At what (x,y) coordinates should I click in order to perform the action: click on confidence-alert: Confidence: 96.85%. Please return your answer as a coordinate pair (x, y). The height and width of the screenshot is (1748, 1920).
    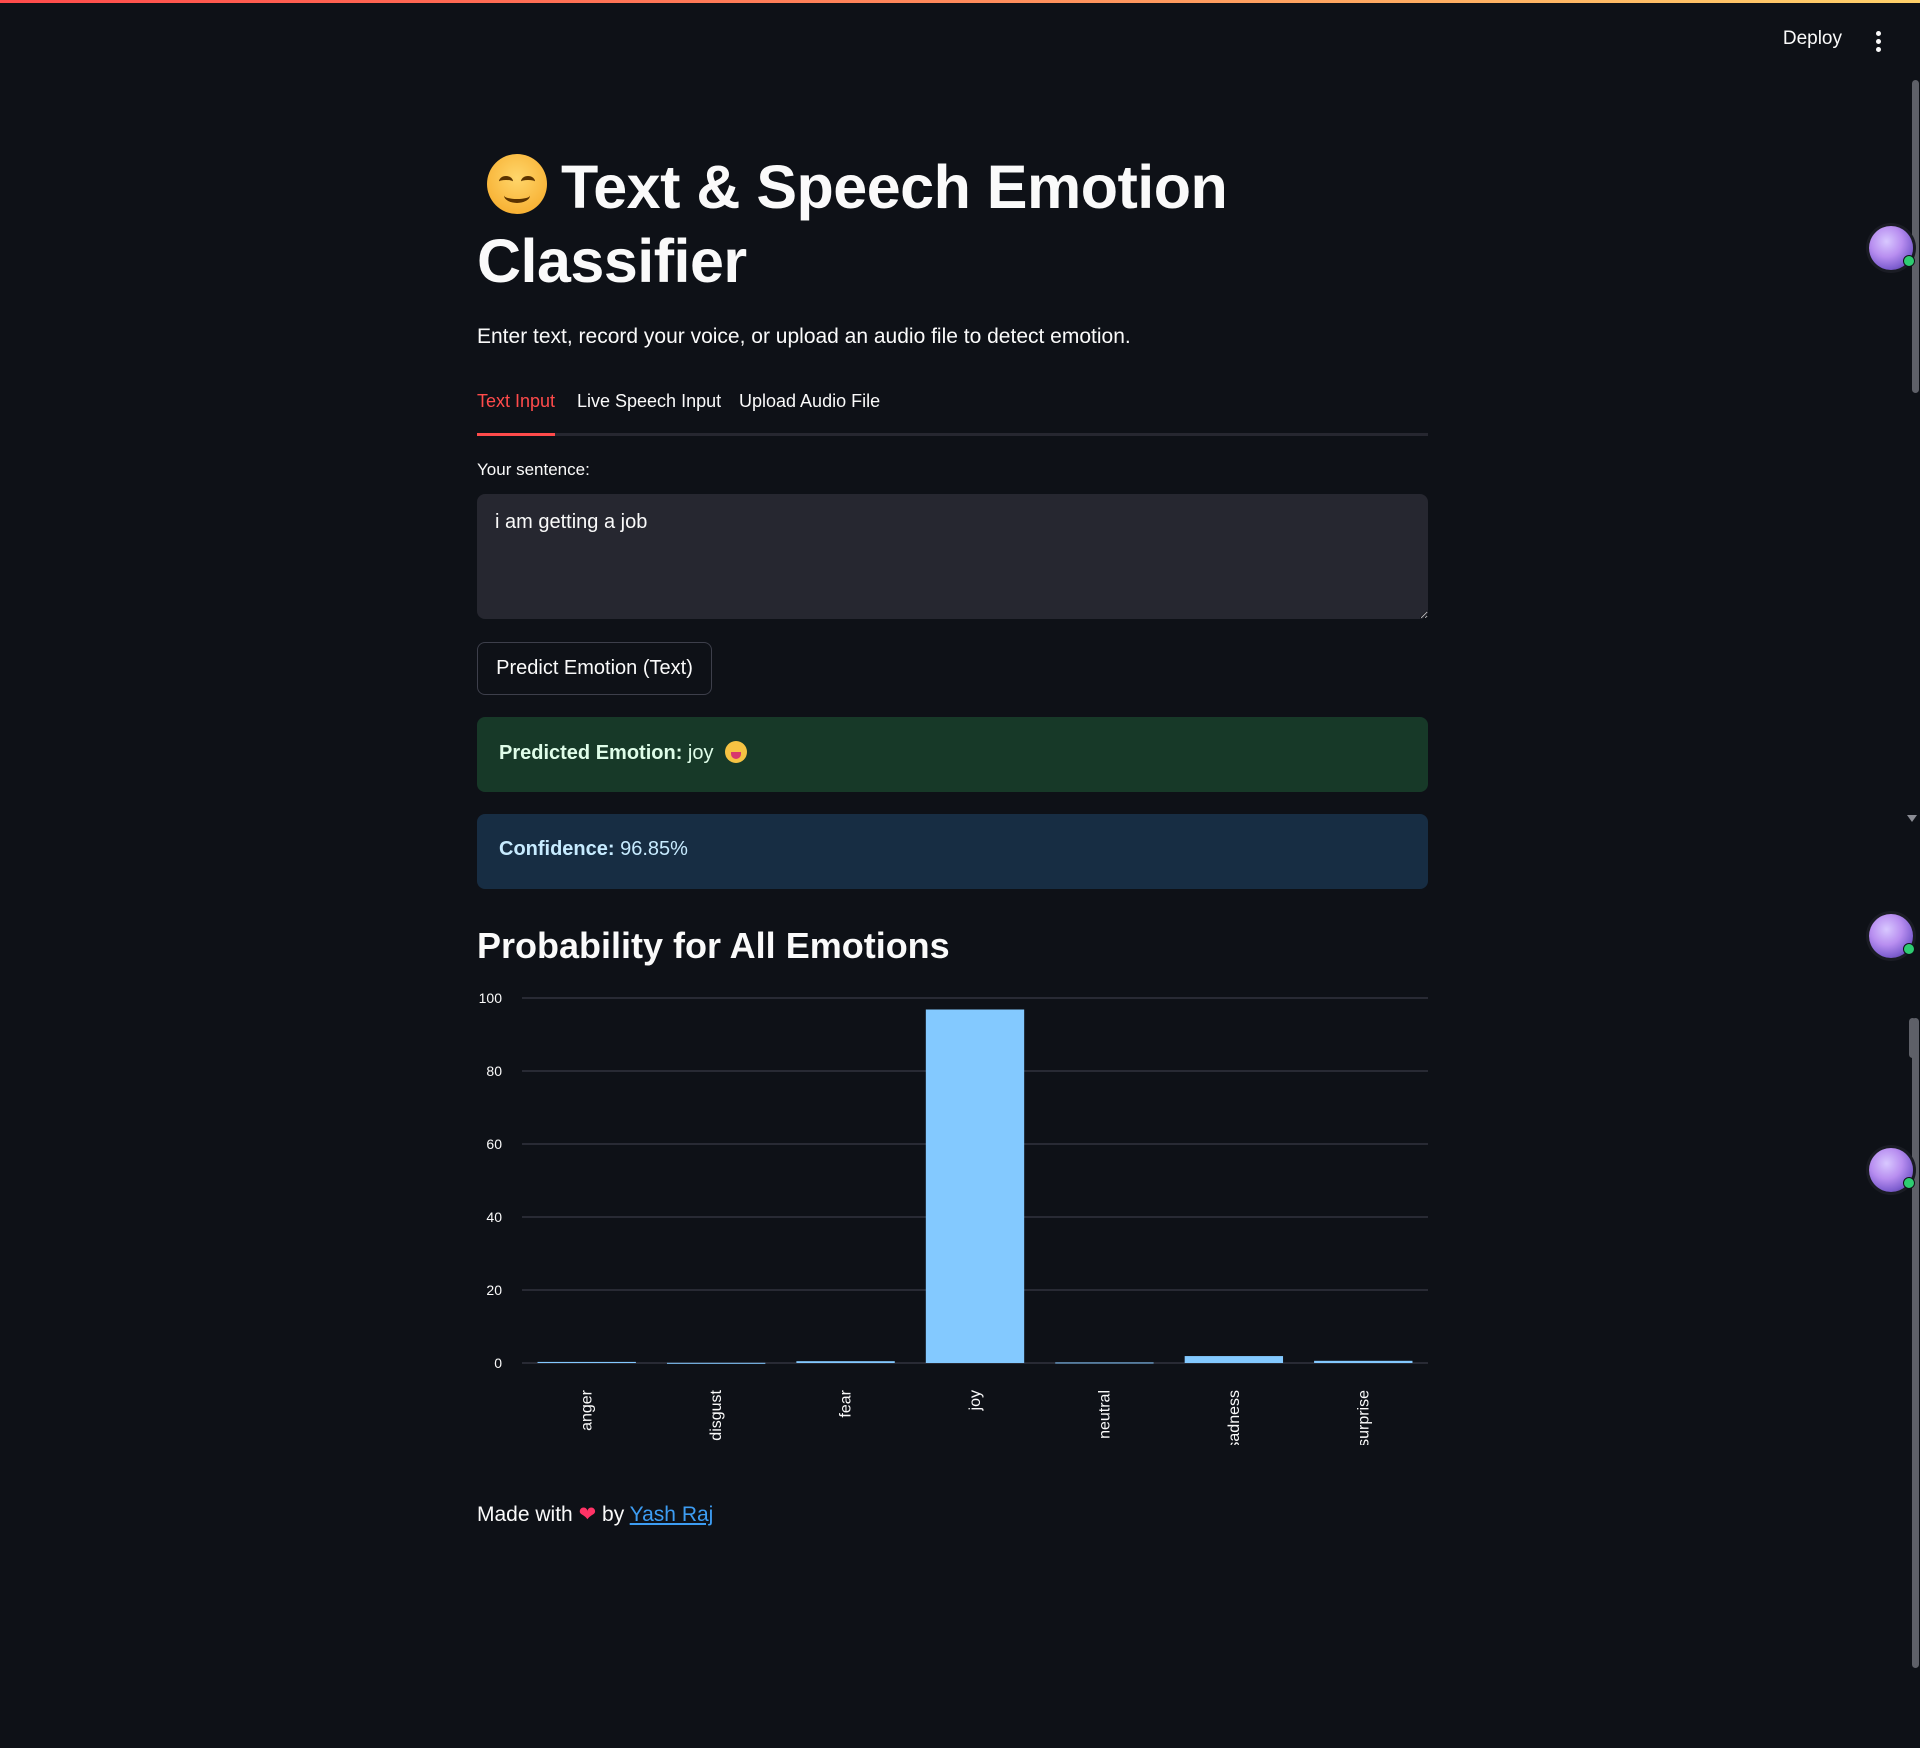
    Looking at the image, I should click on (952, 851).